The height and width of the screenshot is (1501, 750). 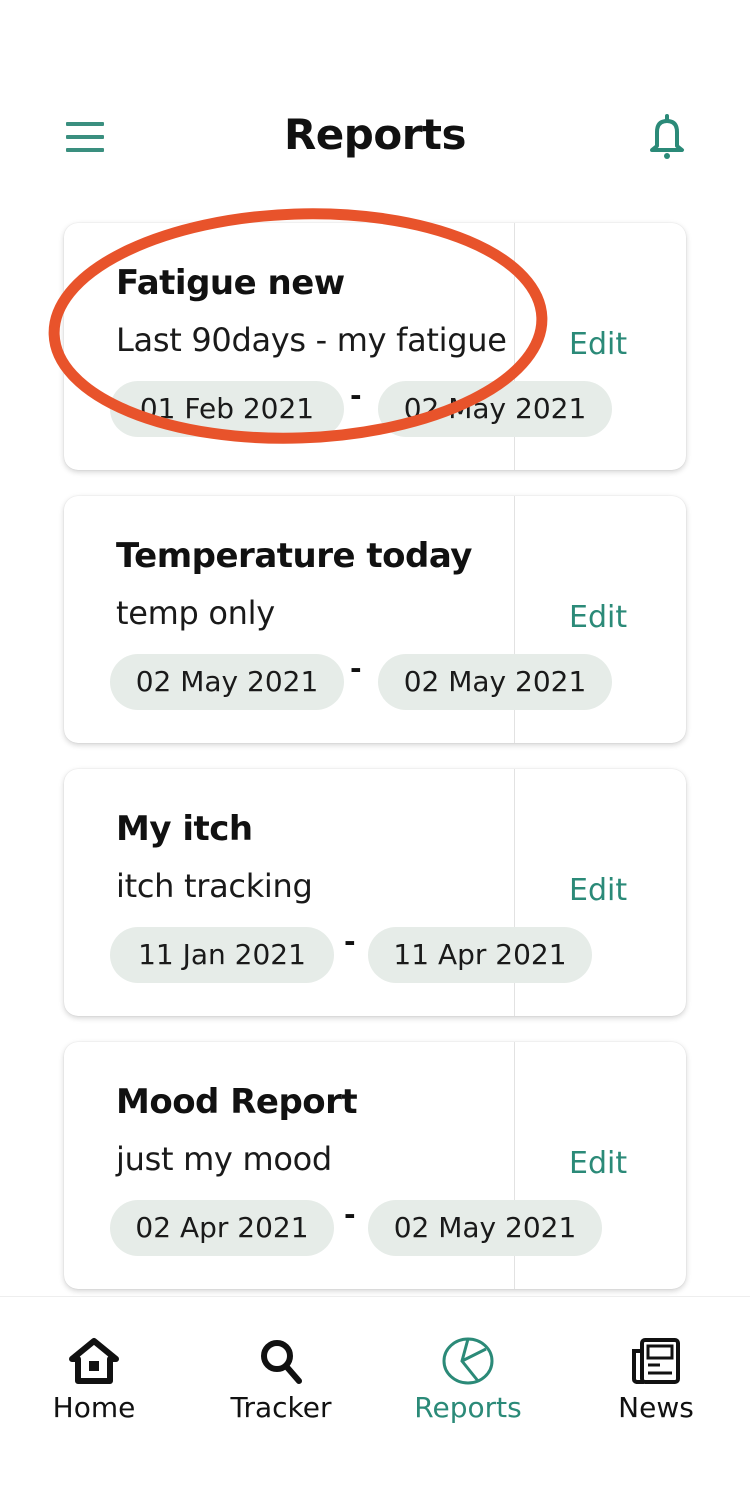 What do you see at coordinates (237, 1102) in the screenshot?
I see `report-title: Mood Report` at bounding box center [237, 1102].